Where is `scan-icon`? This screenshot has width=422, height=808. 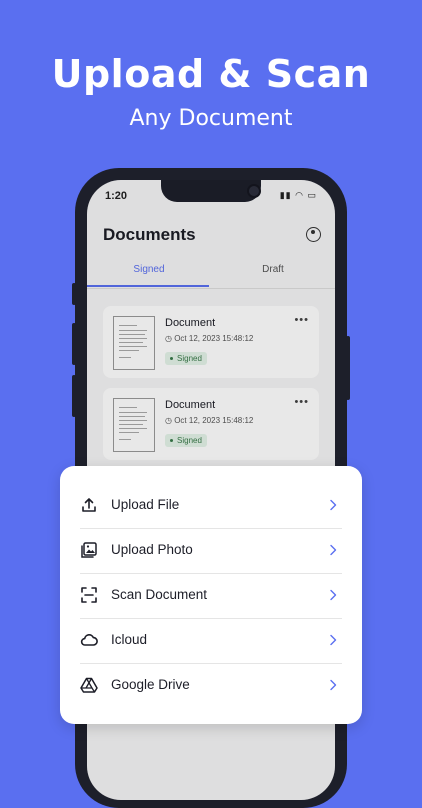
scan-icon is located at coordinates (89, 595).